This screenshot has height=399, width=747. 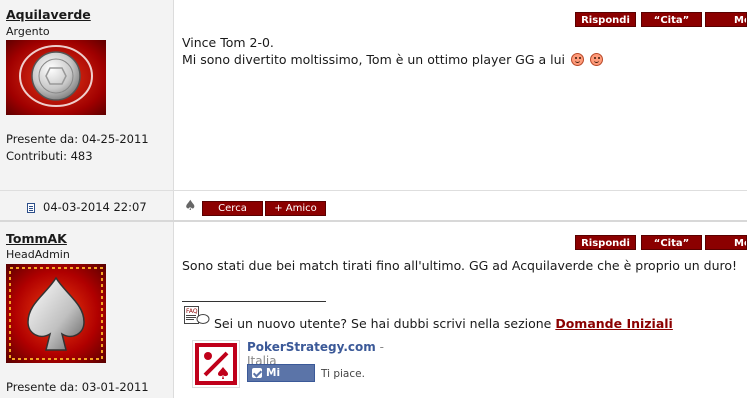 I want to click on facebook-like-button: Mi piace, so click(x=281, y=380).